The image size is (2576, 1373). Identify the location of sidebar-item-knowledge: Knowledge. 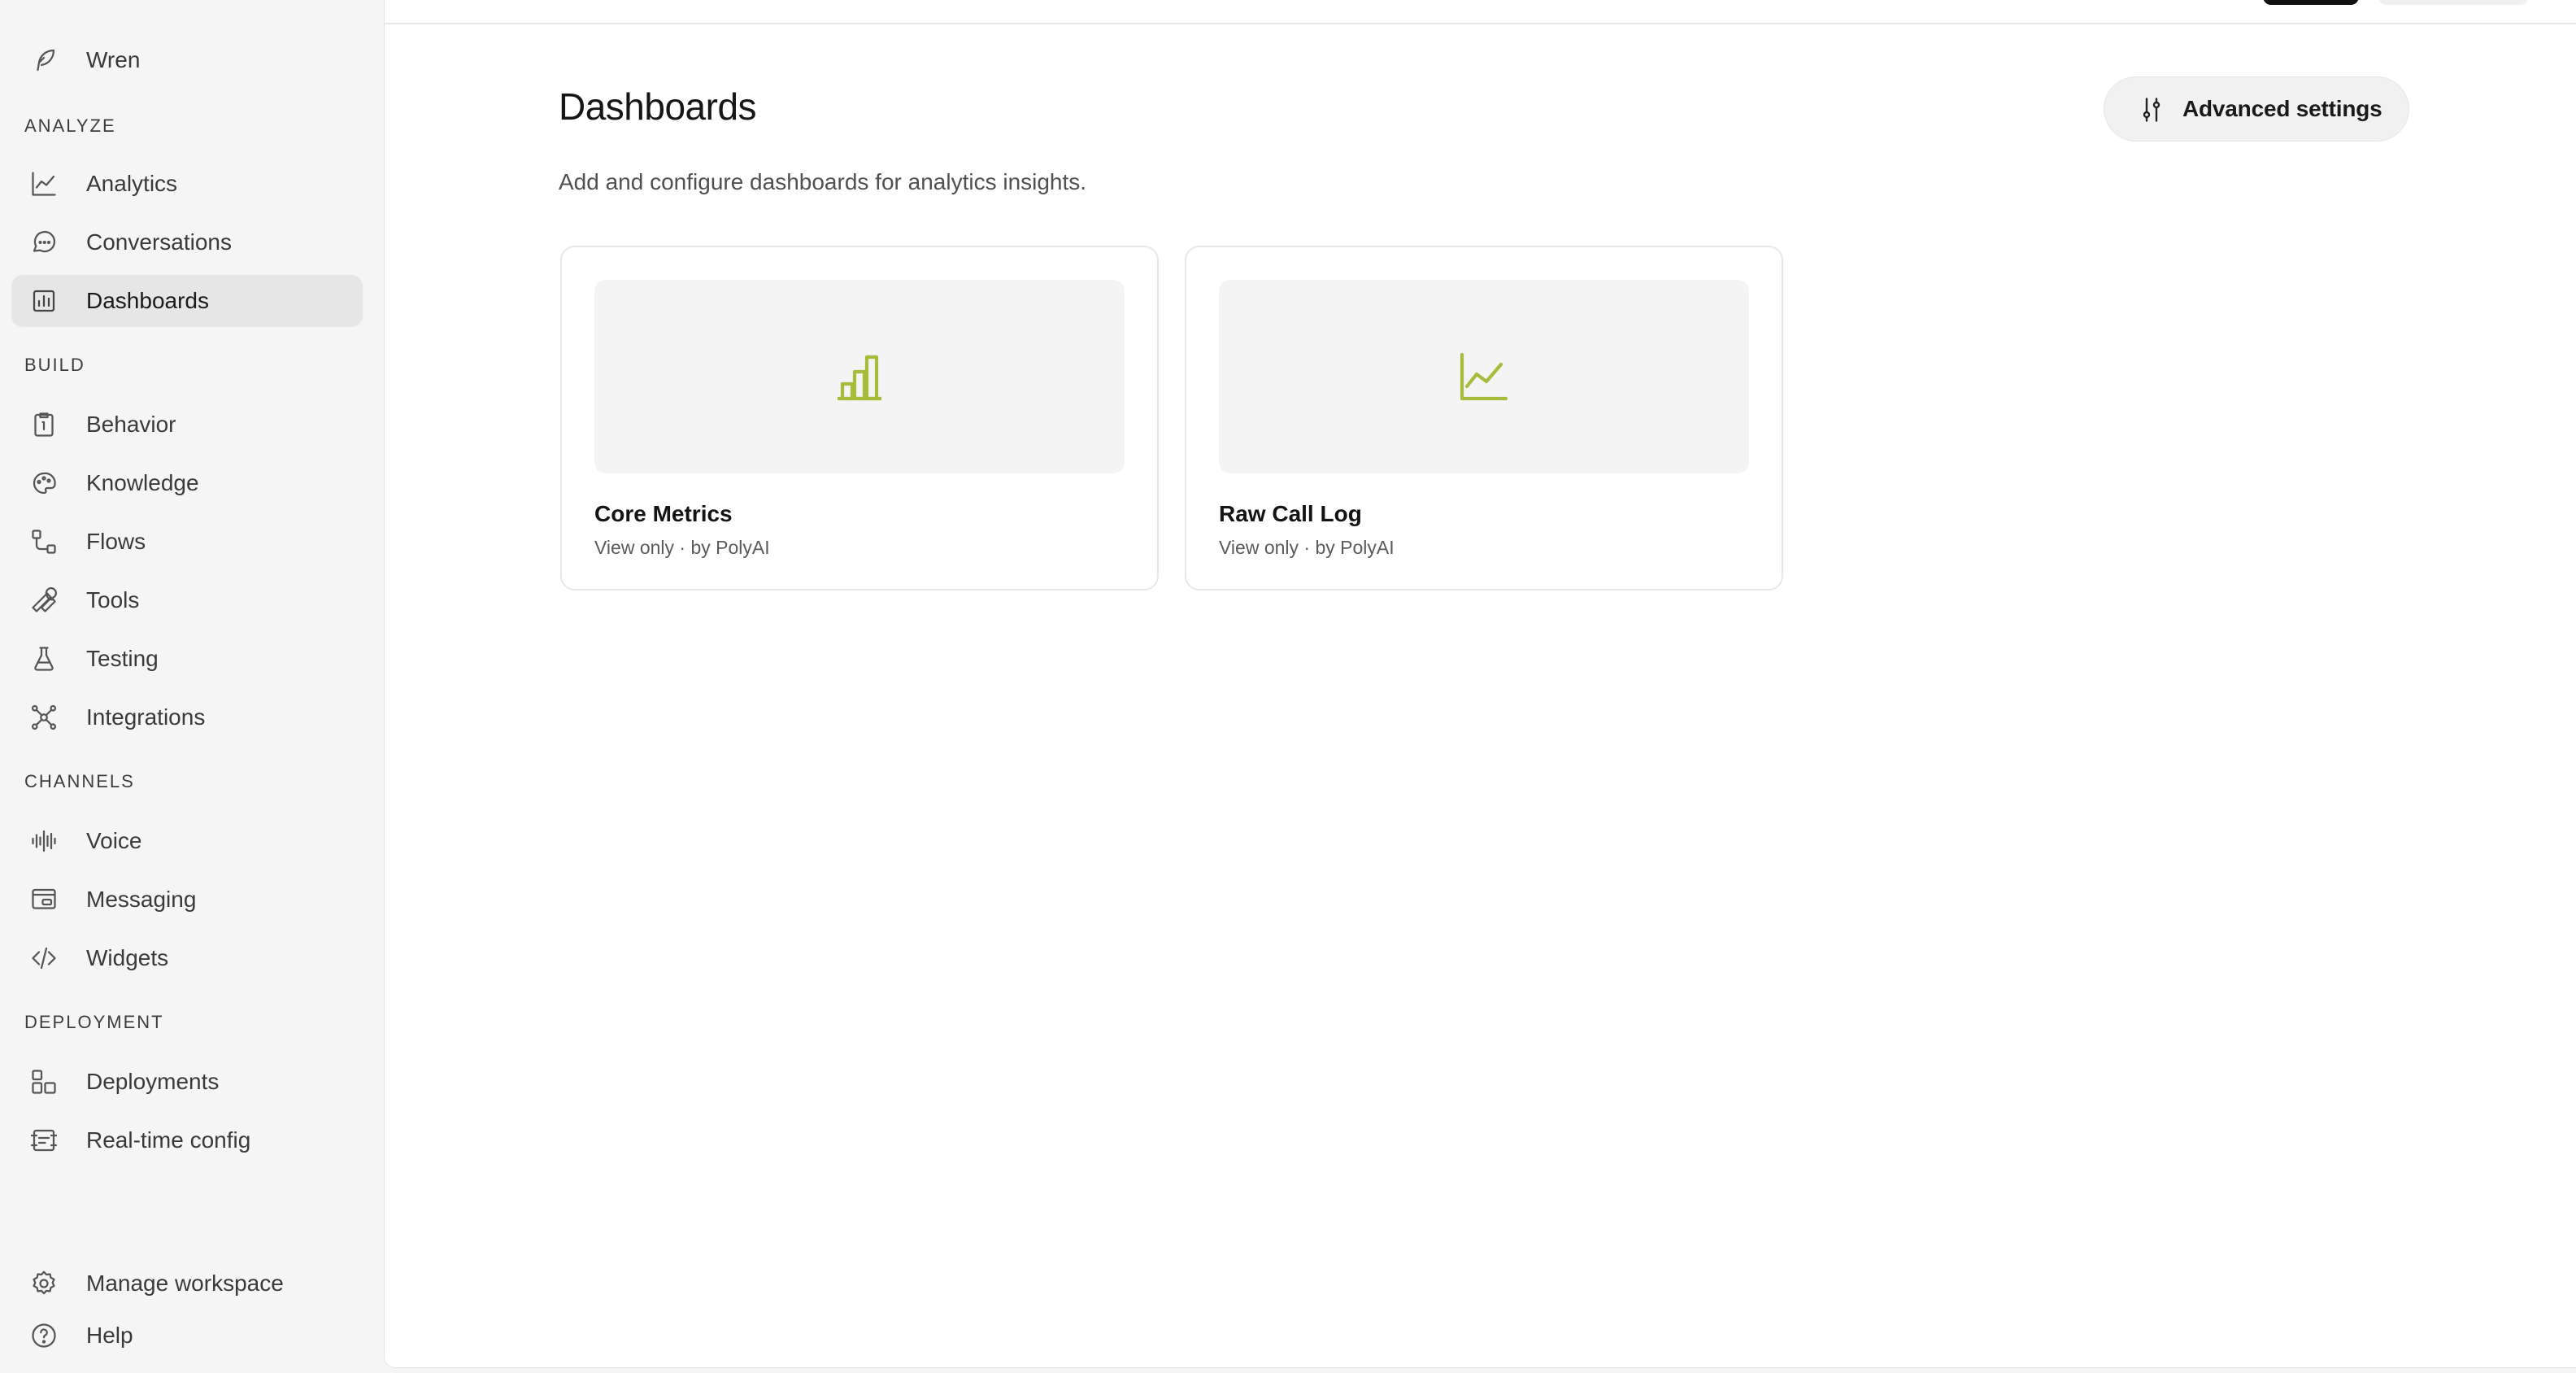
(187, 483).